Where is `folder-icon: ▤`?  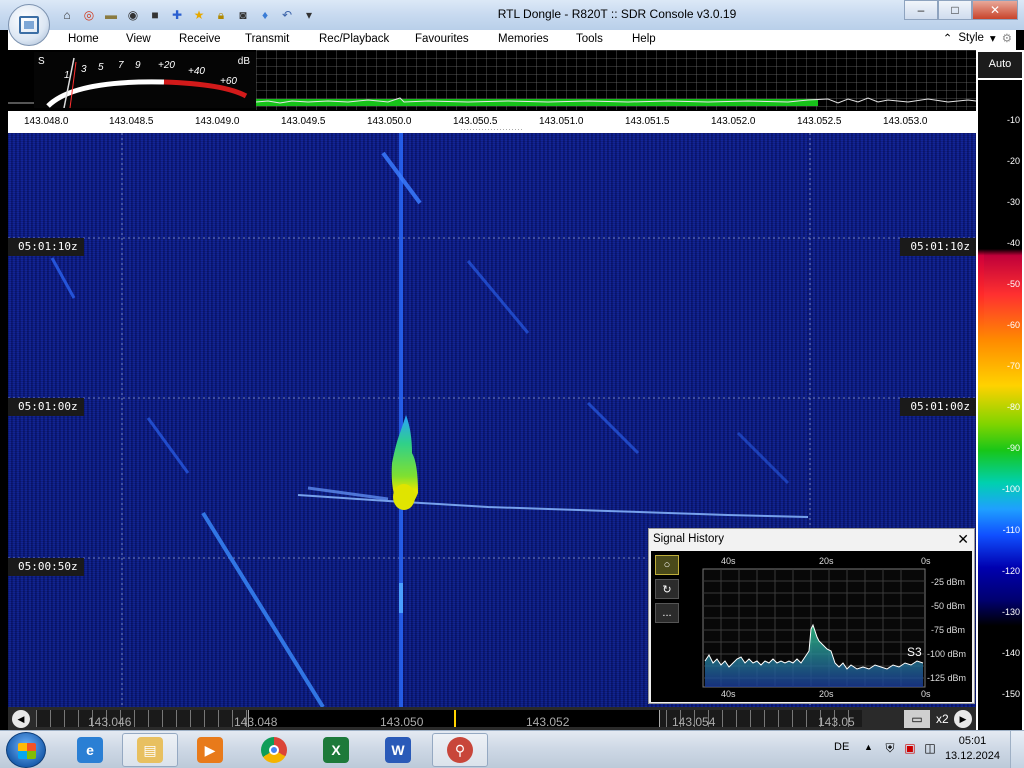
folder-icon: ▤ is located at coordinates (150, 750).